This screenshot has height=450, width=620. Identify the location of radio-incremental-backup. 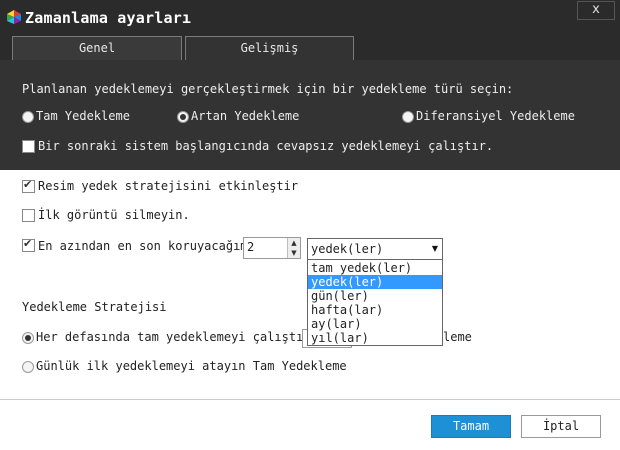
(183, 117).